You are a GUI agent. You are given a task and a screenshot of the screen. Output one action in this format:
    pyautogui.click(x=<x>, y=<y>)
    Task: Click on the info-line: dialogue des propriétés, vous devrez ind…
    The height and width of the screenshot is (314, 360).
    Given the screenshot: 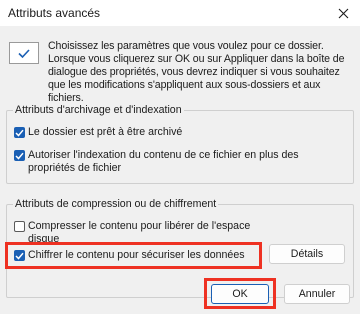 What is the action you would take?
    pyautogui.click(x=194, y=72)
    